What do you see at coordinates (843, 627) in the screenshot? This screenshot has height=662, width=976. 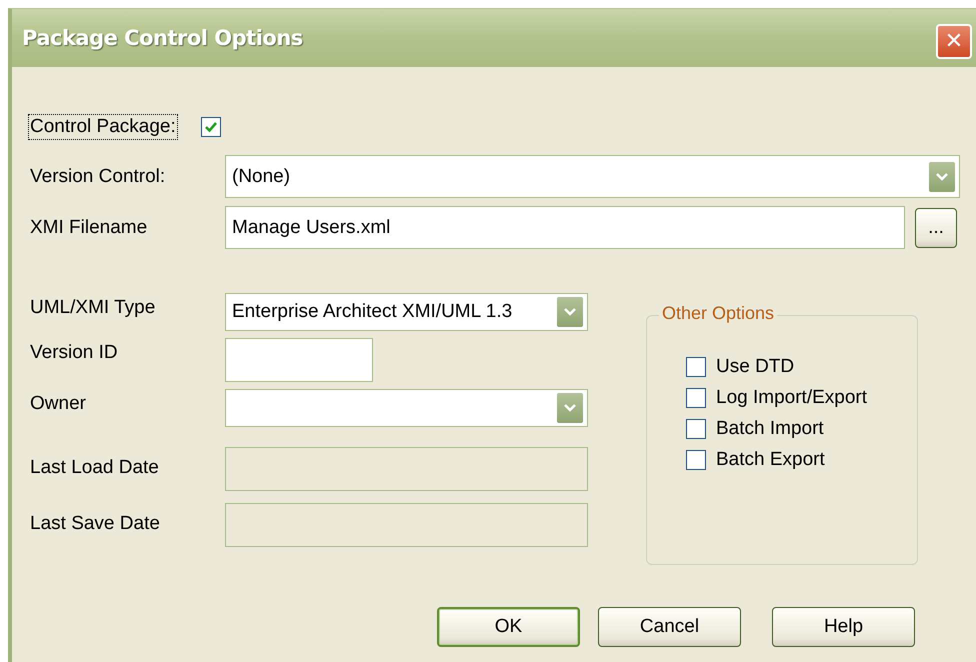 I see `dialog-button: Help` at bounding box center [843, 627].